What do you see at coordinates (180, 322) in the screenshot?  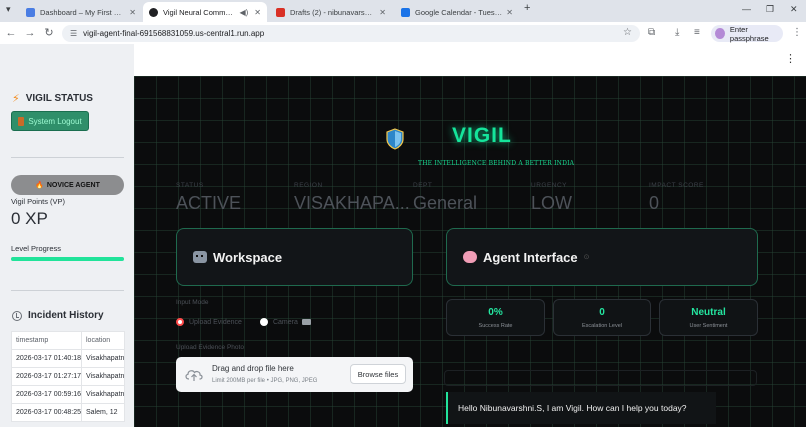 I see `radio-upload-evidence` at bounding box center [180, 322].